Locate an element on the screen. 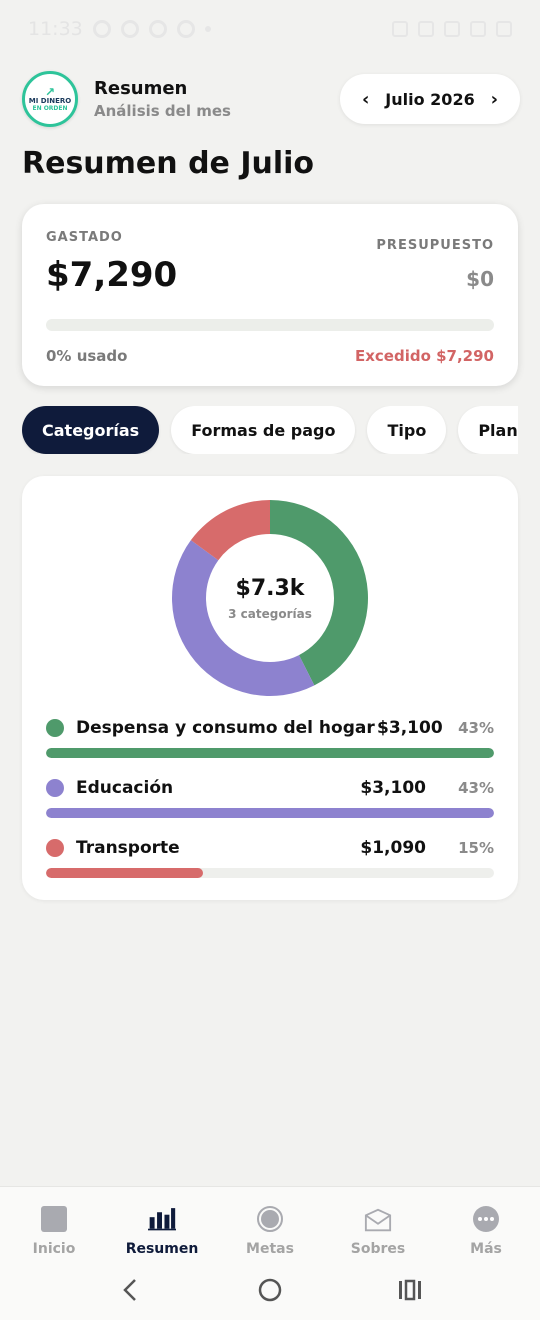 This screenshot has height=1320, width=540. system-nav-bar is located at coordinates (270, 1290).